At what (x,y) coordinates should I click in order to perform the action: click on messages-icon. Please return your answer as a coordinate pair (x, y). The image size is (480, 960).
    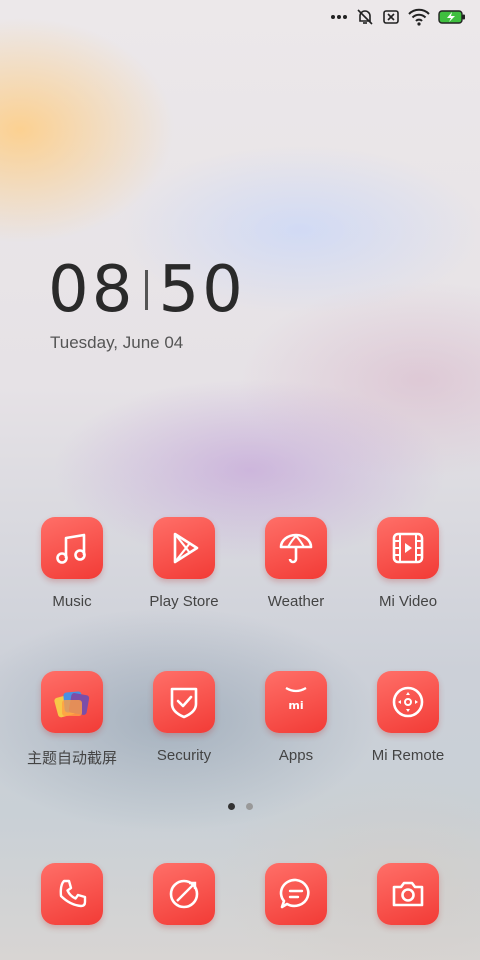
    Looking at the image, I should click on (296, 894).